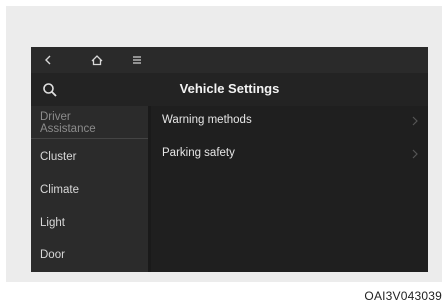 This screenshot has height=306, width=448. What do you see at coordinates (52, 223) in the screenshot?
I see `sidebar-item-label: Light` at bounding box center [52, 223].